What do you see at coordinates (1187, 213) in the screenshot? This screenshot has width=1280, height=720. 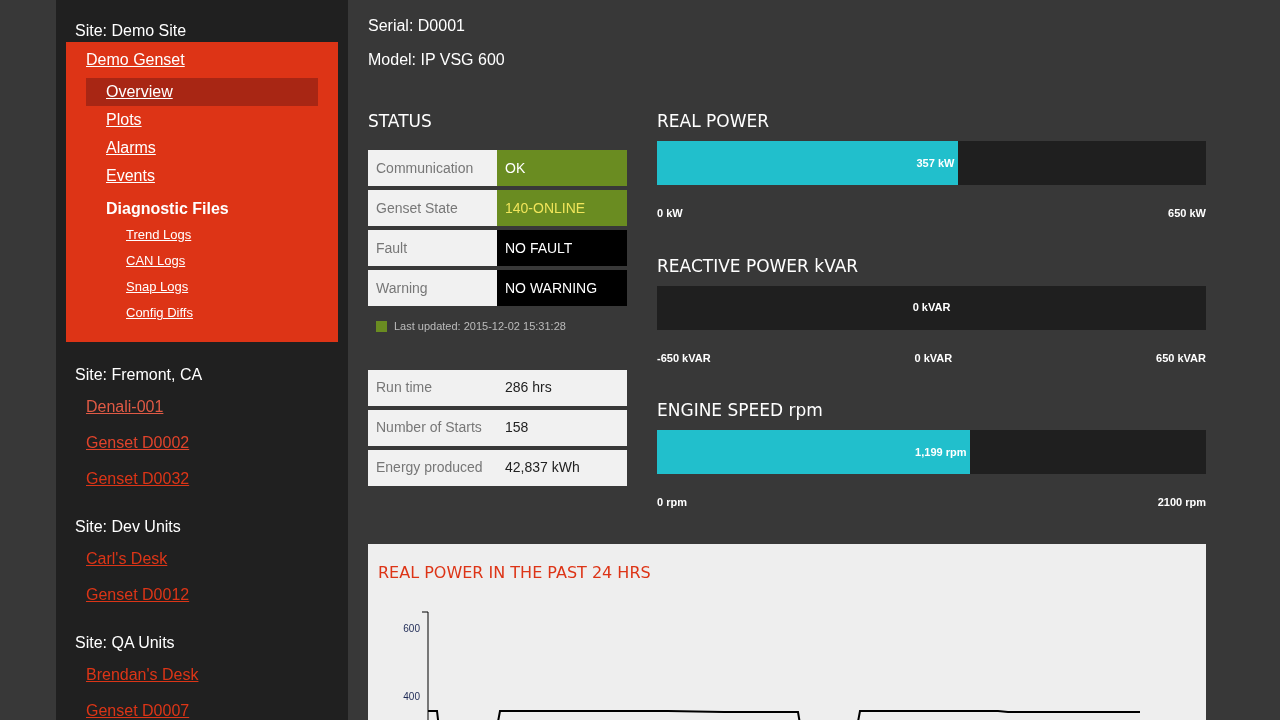 I see `scale-label: 650 kW` at bounding box center [1187, 213].